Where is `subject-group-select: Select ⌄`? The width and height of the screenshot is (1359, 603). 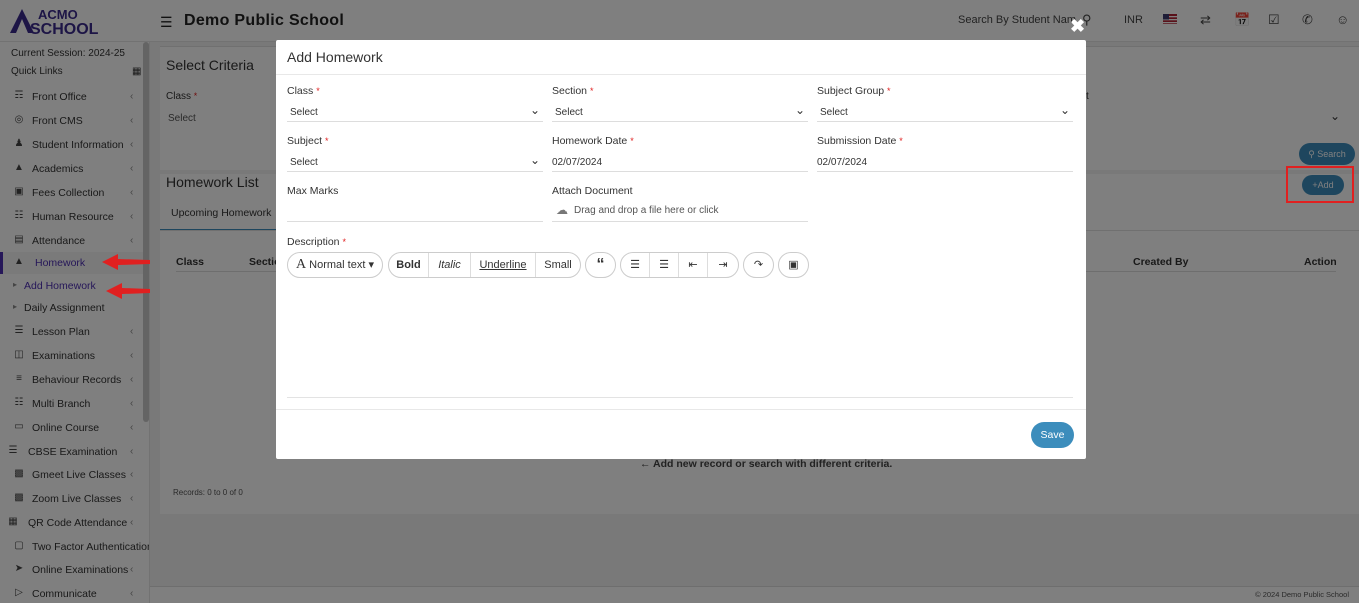 subject-group-select: Select ⌄ is located at coordinates (945, 112).